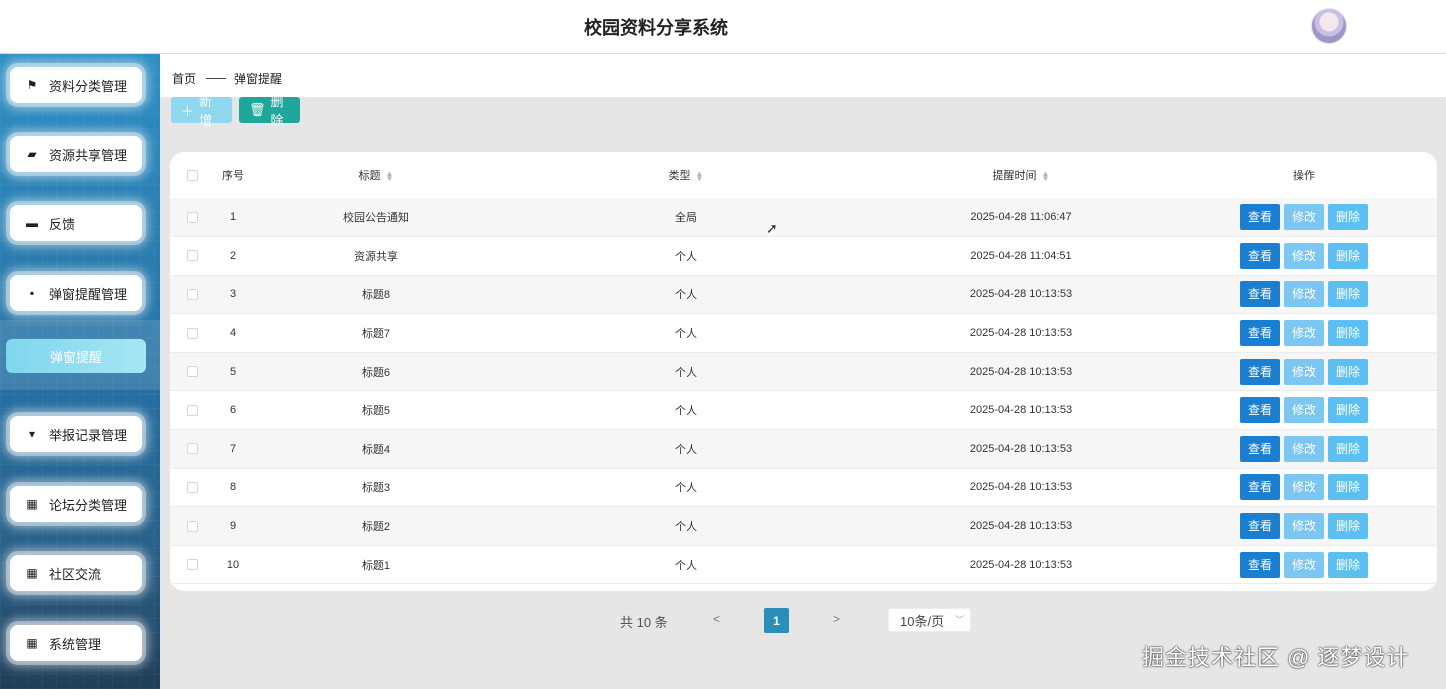 The height and width of the screenshot is (689, 1446). What do you see at coordinates (803, 526) in the screenshot?
I see `table-row: 9 标题2 个人 2025-04-28 10:13:53 查看 修改 删除` at bounding box center [803, 526].